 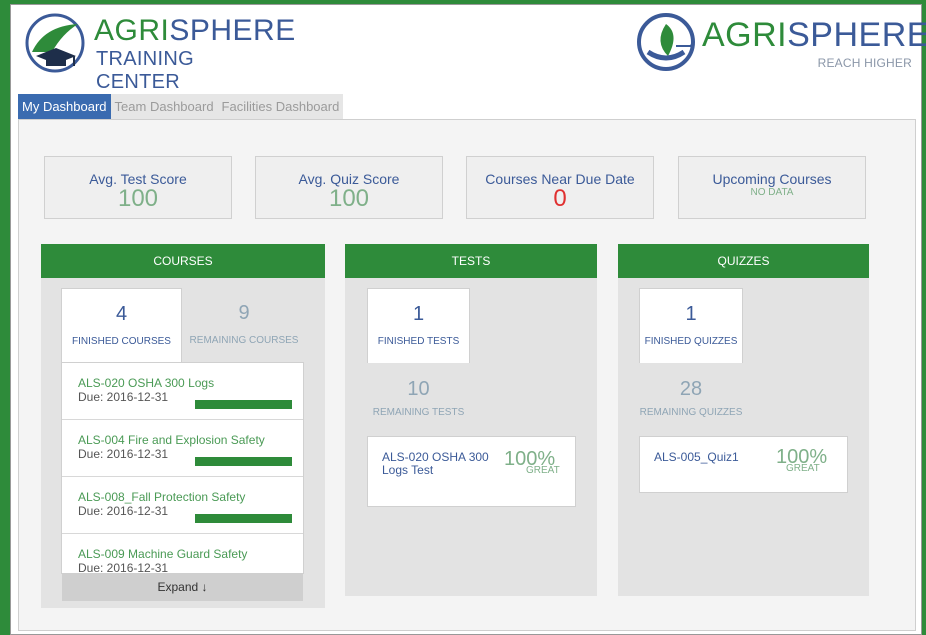 I want to click on remaining-courses-tab: 9 REMAINING COURSES, so click(x=244, y=325).